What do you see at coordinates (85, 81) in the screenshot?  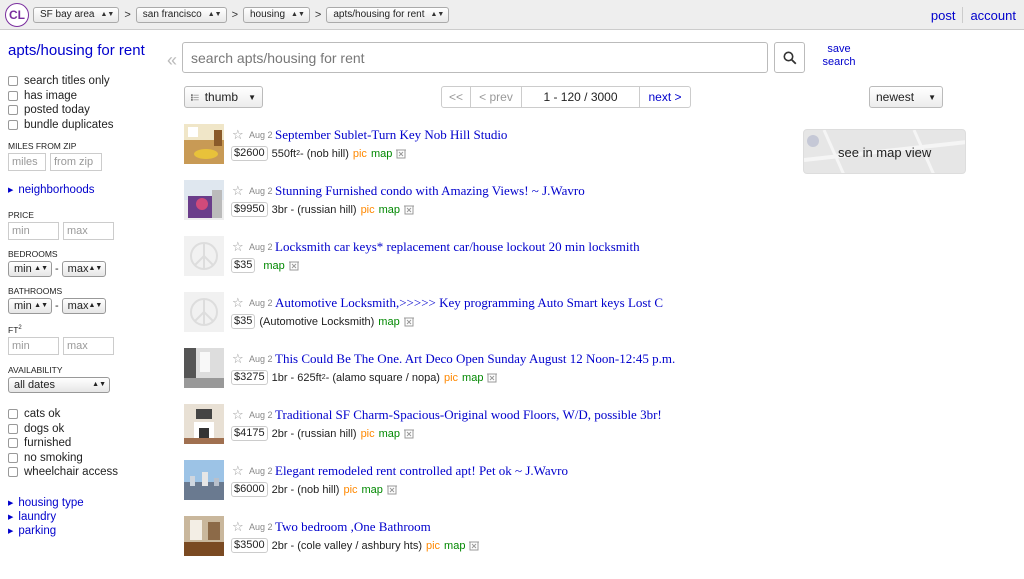 I see `filter-search-titles: search titles only` at bounding box center [85, 81].